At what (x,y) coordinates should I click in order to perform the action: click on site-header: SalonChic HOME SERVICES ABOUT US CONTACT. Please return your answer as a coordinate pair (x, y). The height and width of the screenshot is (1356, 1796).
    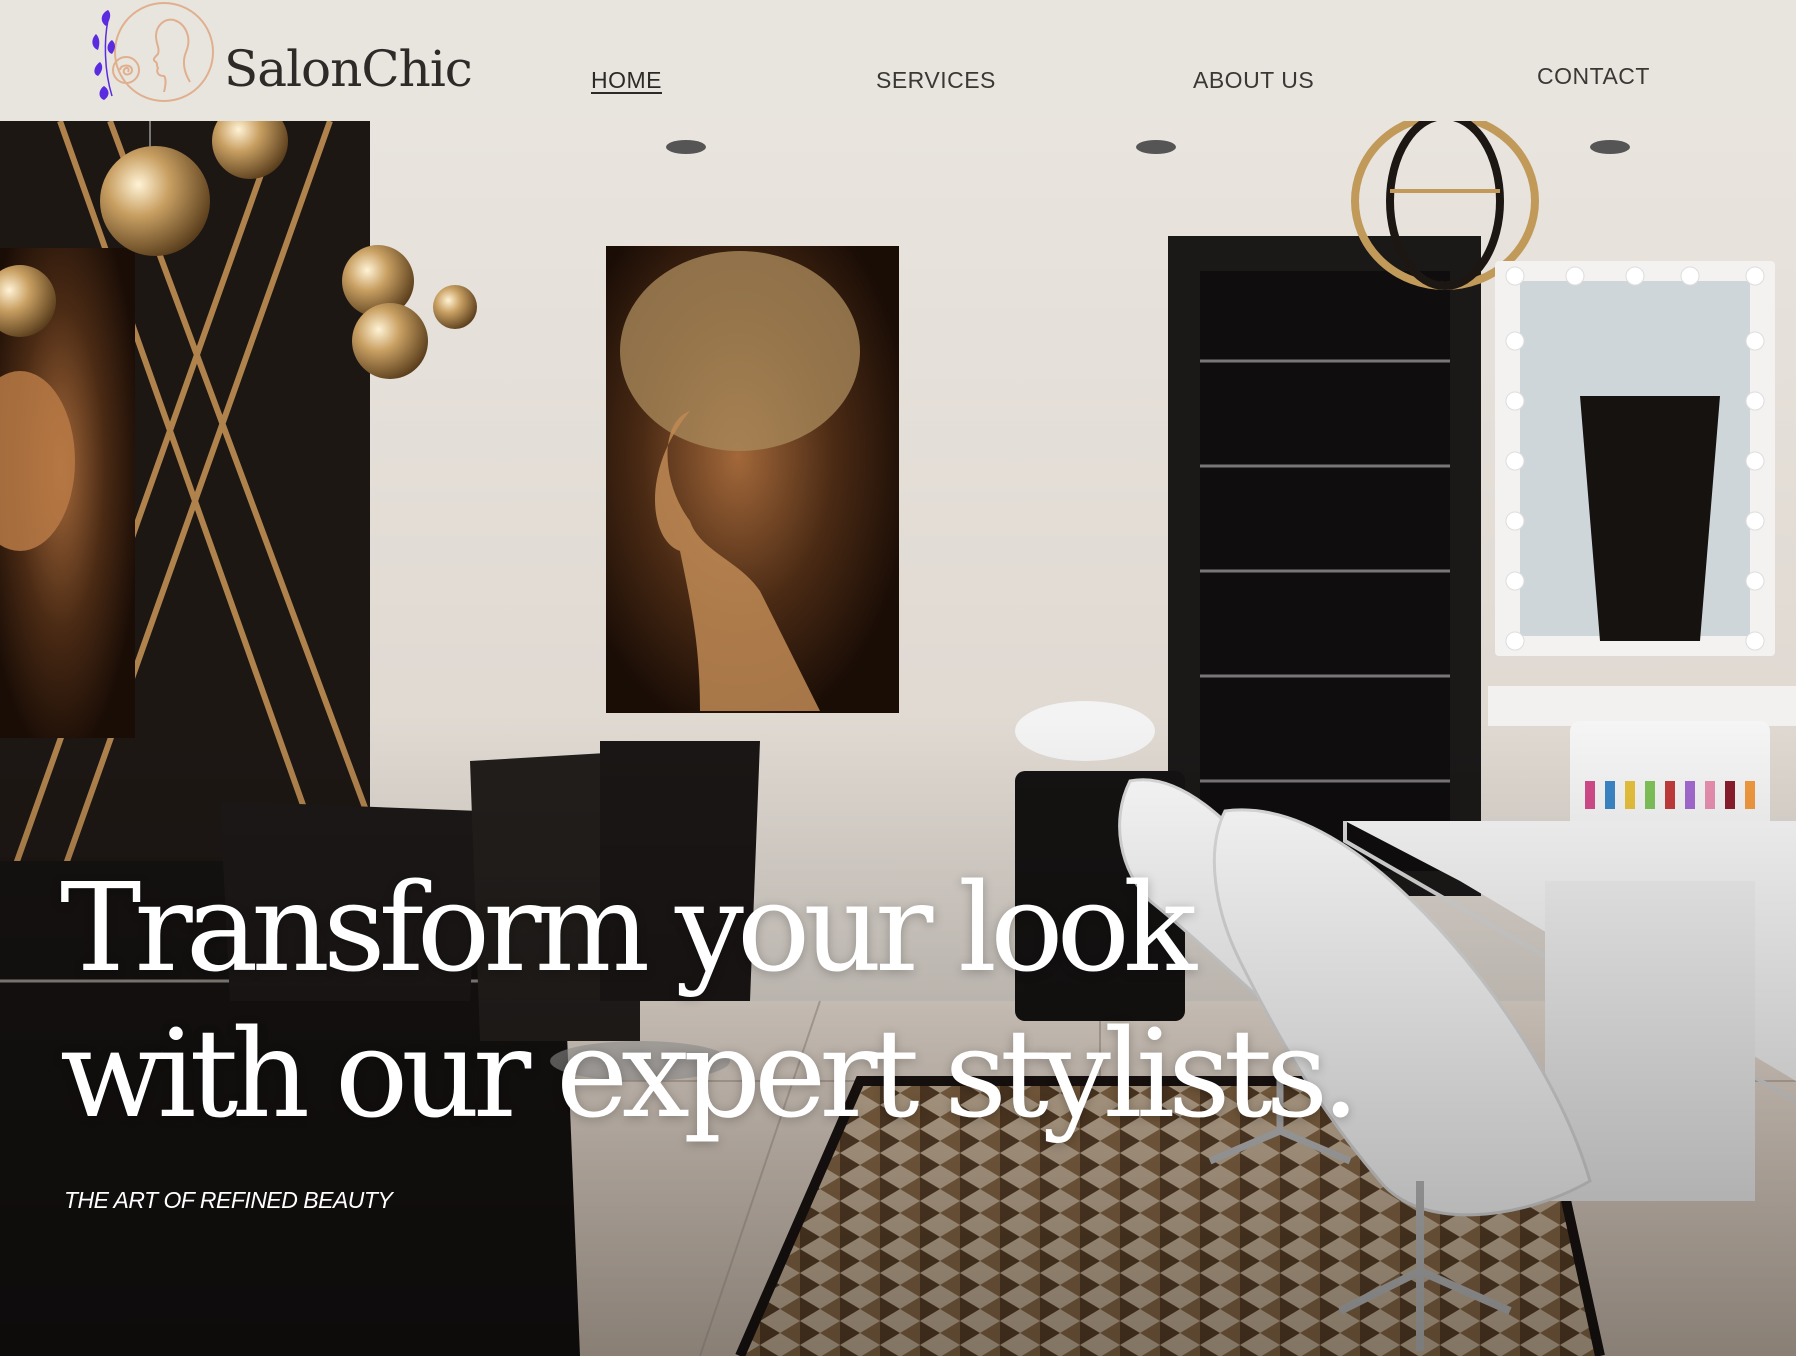
    Looking at the image, I should click on (898, 60).